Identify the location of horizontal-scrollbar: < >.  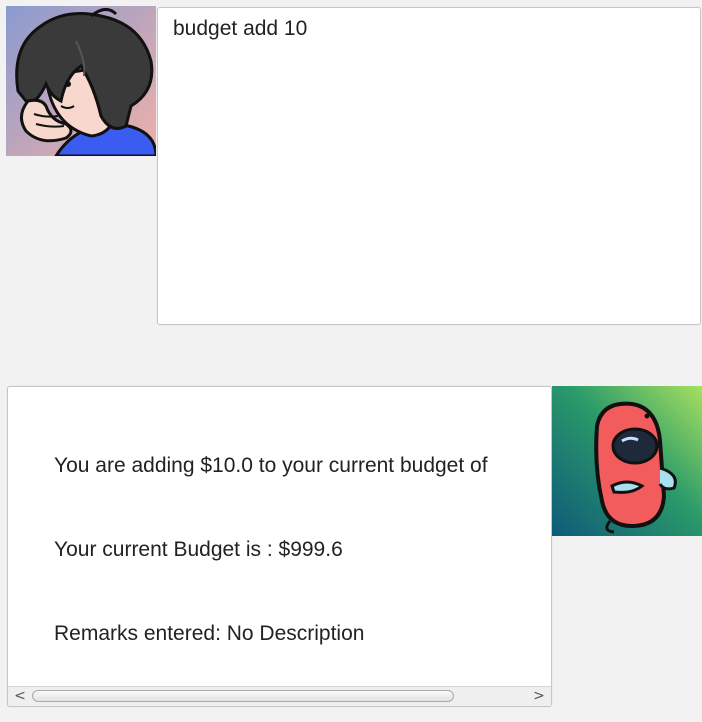
(279, 696).